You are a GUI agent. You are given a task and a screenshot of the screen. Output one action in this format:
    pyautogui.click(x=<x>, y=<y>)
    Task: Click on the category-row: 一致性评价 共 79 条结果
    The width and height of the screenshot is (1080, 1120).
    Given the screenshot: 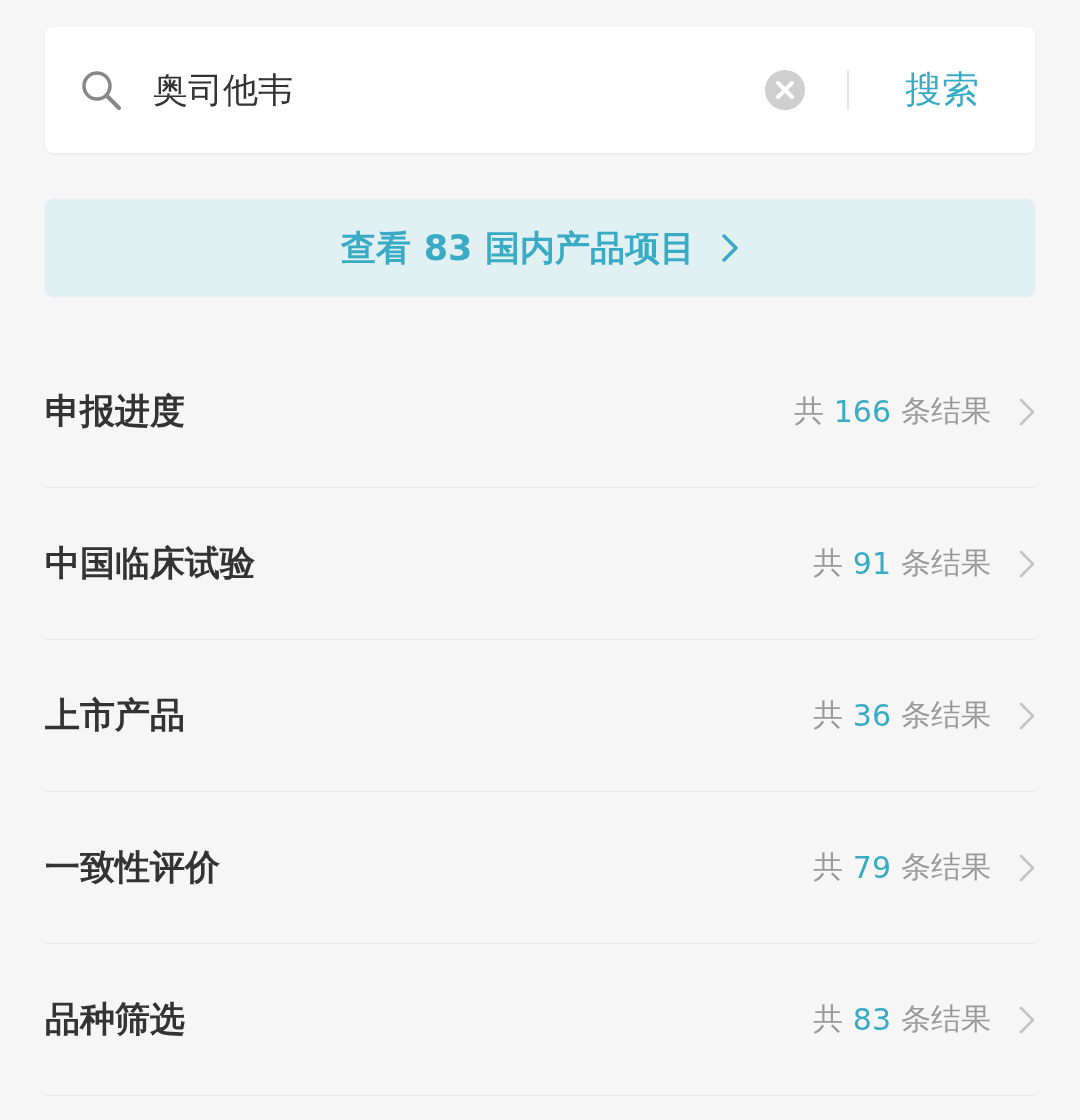 What is the action you would take?
    pyautogui.click(x=540, y=868)
    